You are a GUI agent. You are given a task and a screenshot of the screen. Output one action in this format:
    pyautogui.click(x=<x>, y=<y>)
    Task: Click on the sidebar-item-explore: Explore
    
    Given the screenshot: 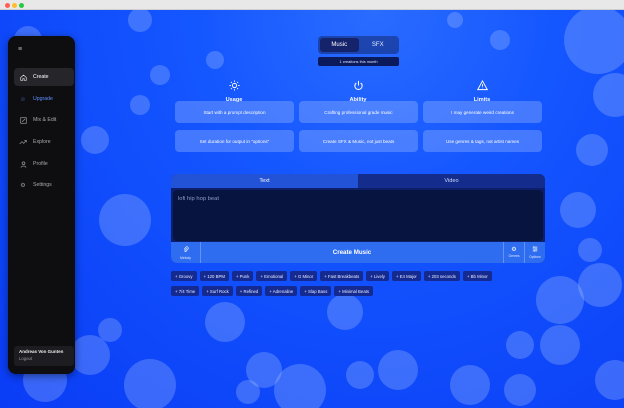 What is the action you would take?
    pyautogui.click(x=44, y=142)
    